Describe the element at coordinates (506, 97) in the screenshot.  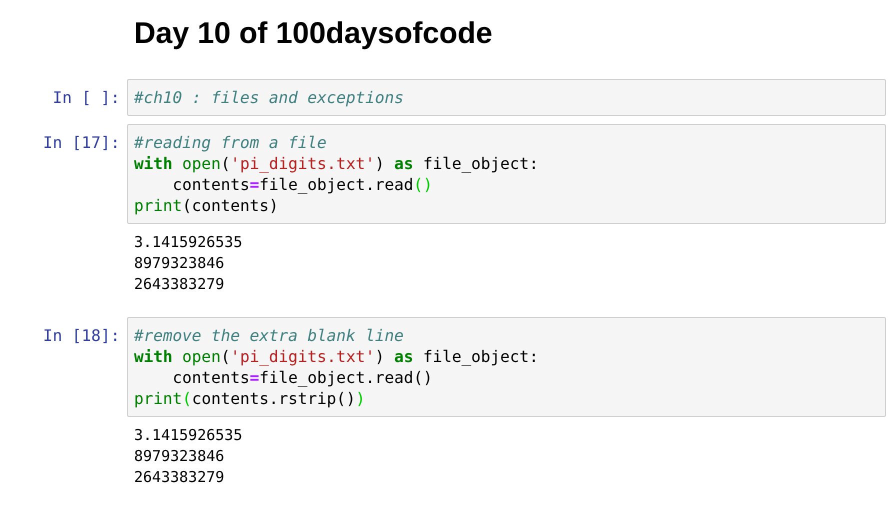
I see `code-input-box: #ch10 : files and exceptions` at that location.